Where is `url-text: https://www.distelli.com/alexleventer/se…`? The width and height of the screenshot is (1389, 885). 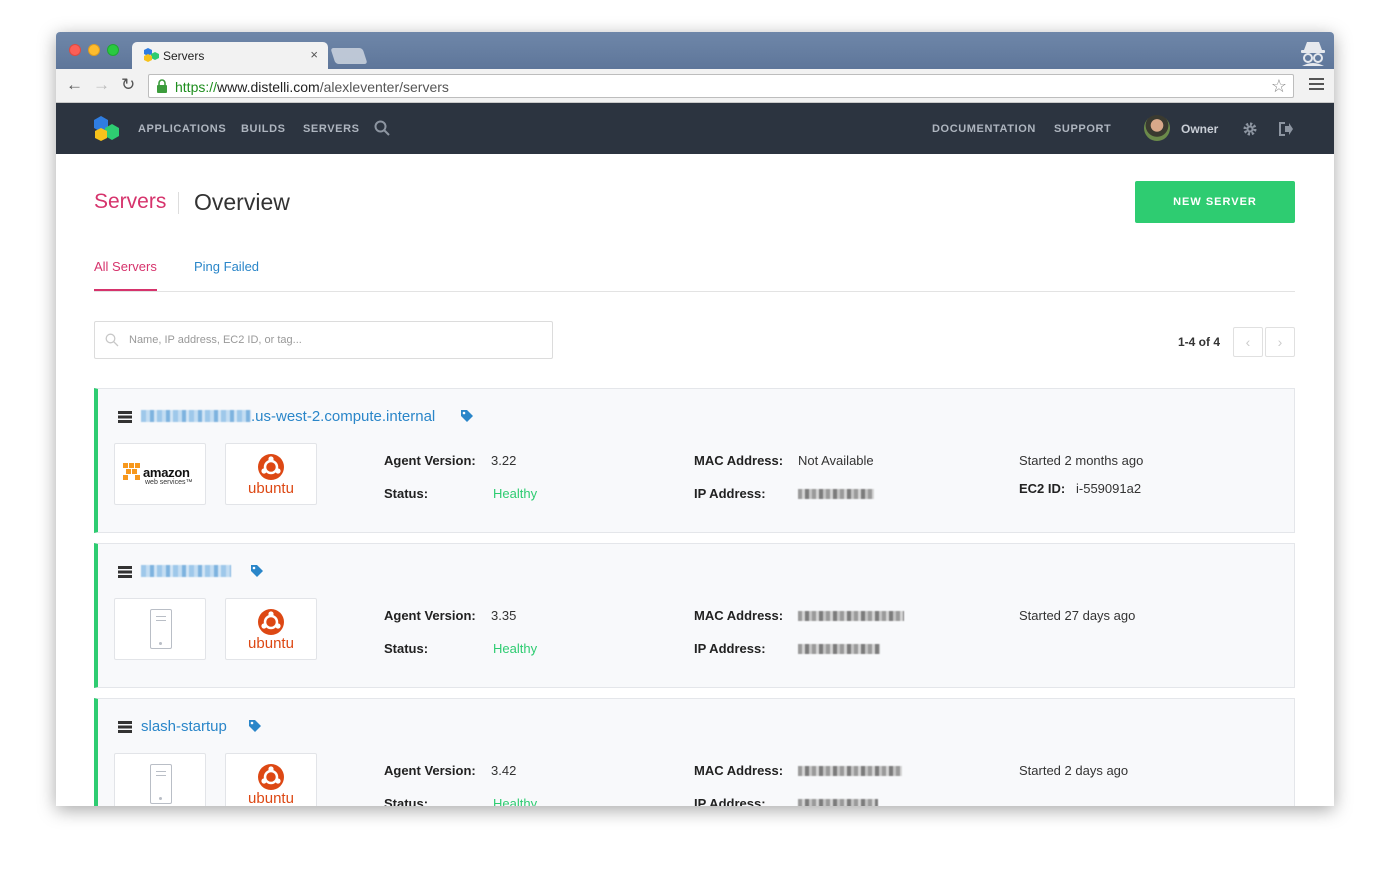
url-text: https://www.distelli.com/alexleventer/se… is located at coordinates (312, 87).